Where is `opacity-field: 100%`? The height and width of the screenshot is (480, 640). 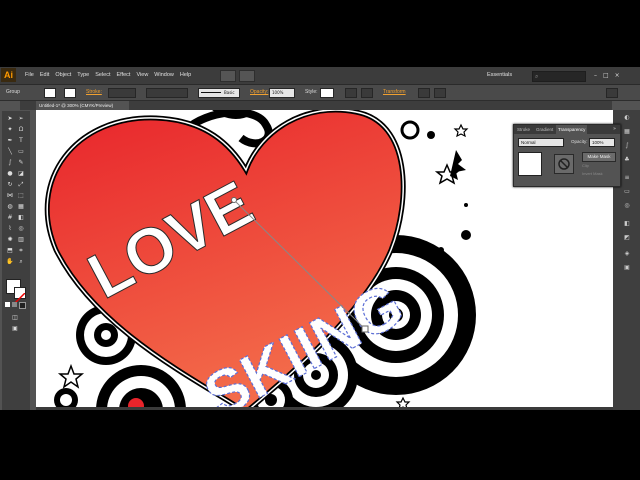 opacity-field: 100% is located at coordinates (282, 93).